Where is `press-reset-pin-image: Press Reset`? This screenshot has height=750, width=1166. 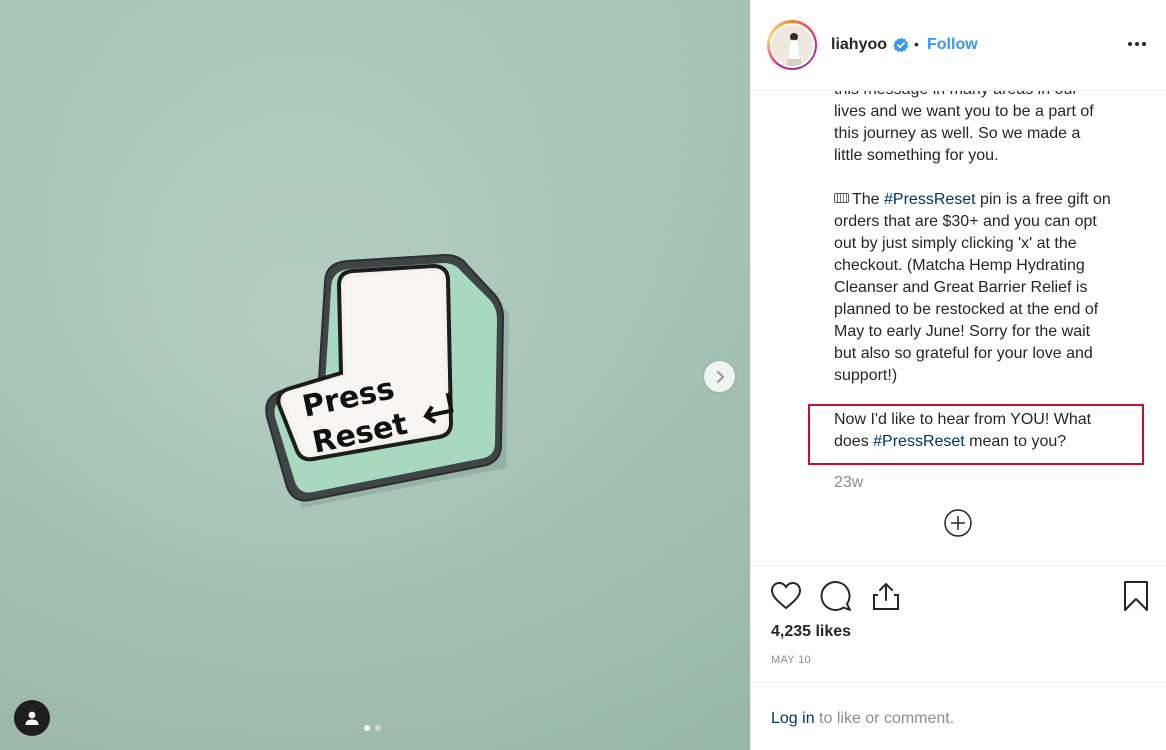
press-reset-pin-image: Press Reset is located at coordinates (385, 380).